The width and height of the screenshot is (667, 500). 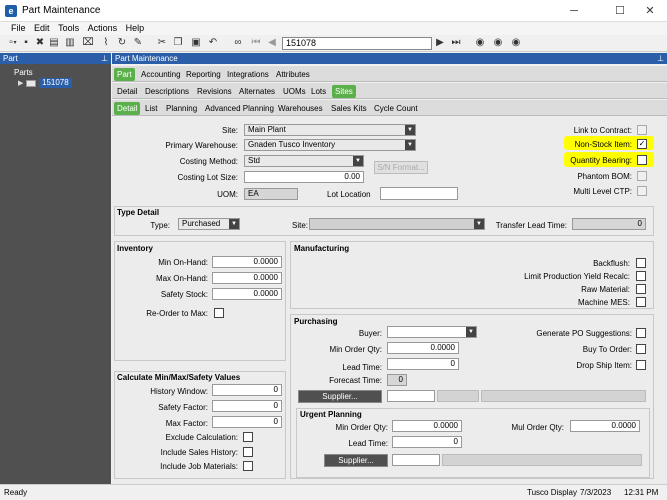 What do you see at coordinates (642, 130) in the screenshot?
I see `link-to-contract-checkbox` at bounding box center [642, 130].